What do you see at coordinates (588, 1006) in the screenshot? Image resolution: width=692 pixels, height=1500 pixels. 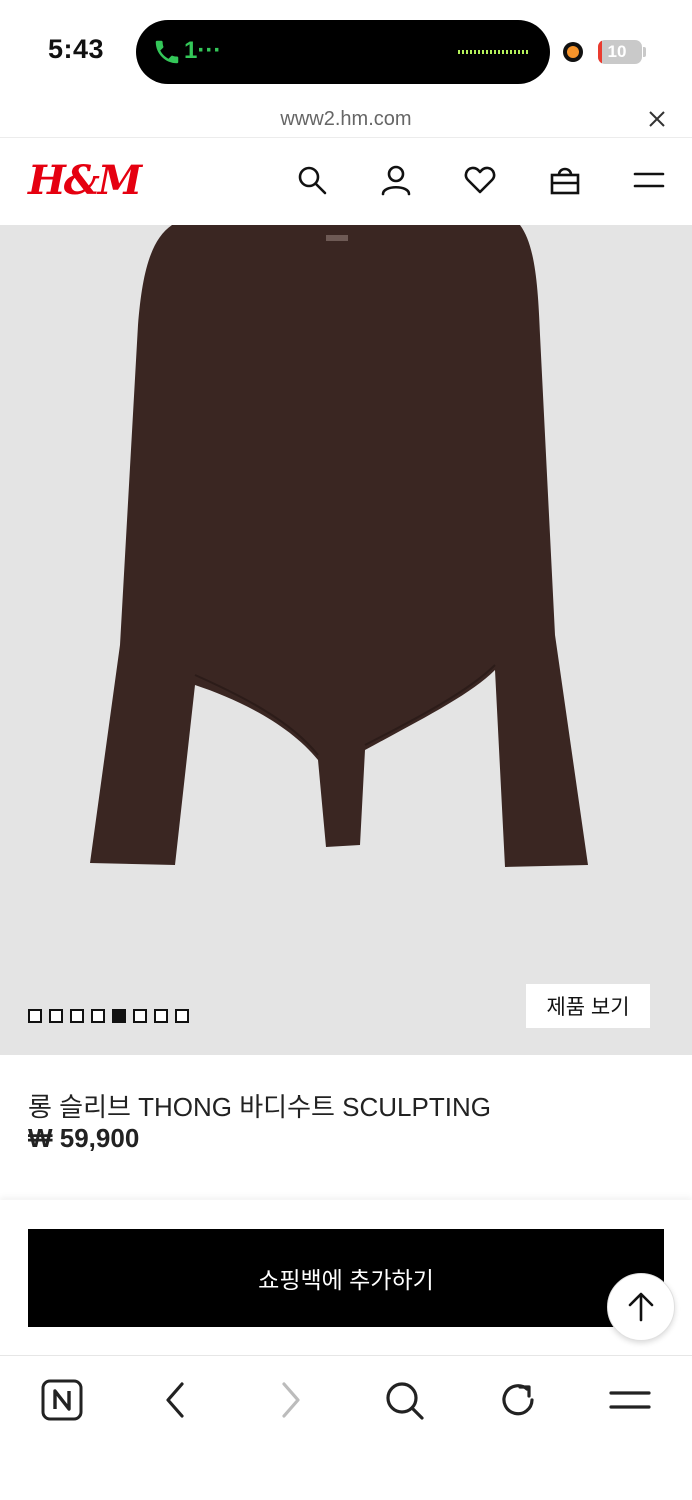 I see `view-product-button: 제품 보기` at bounding box center [588, 1006].